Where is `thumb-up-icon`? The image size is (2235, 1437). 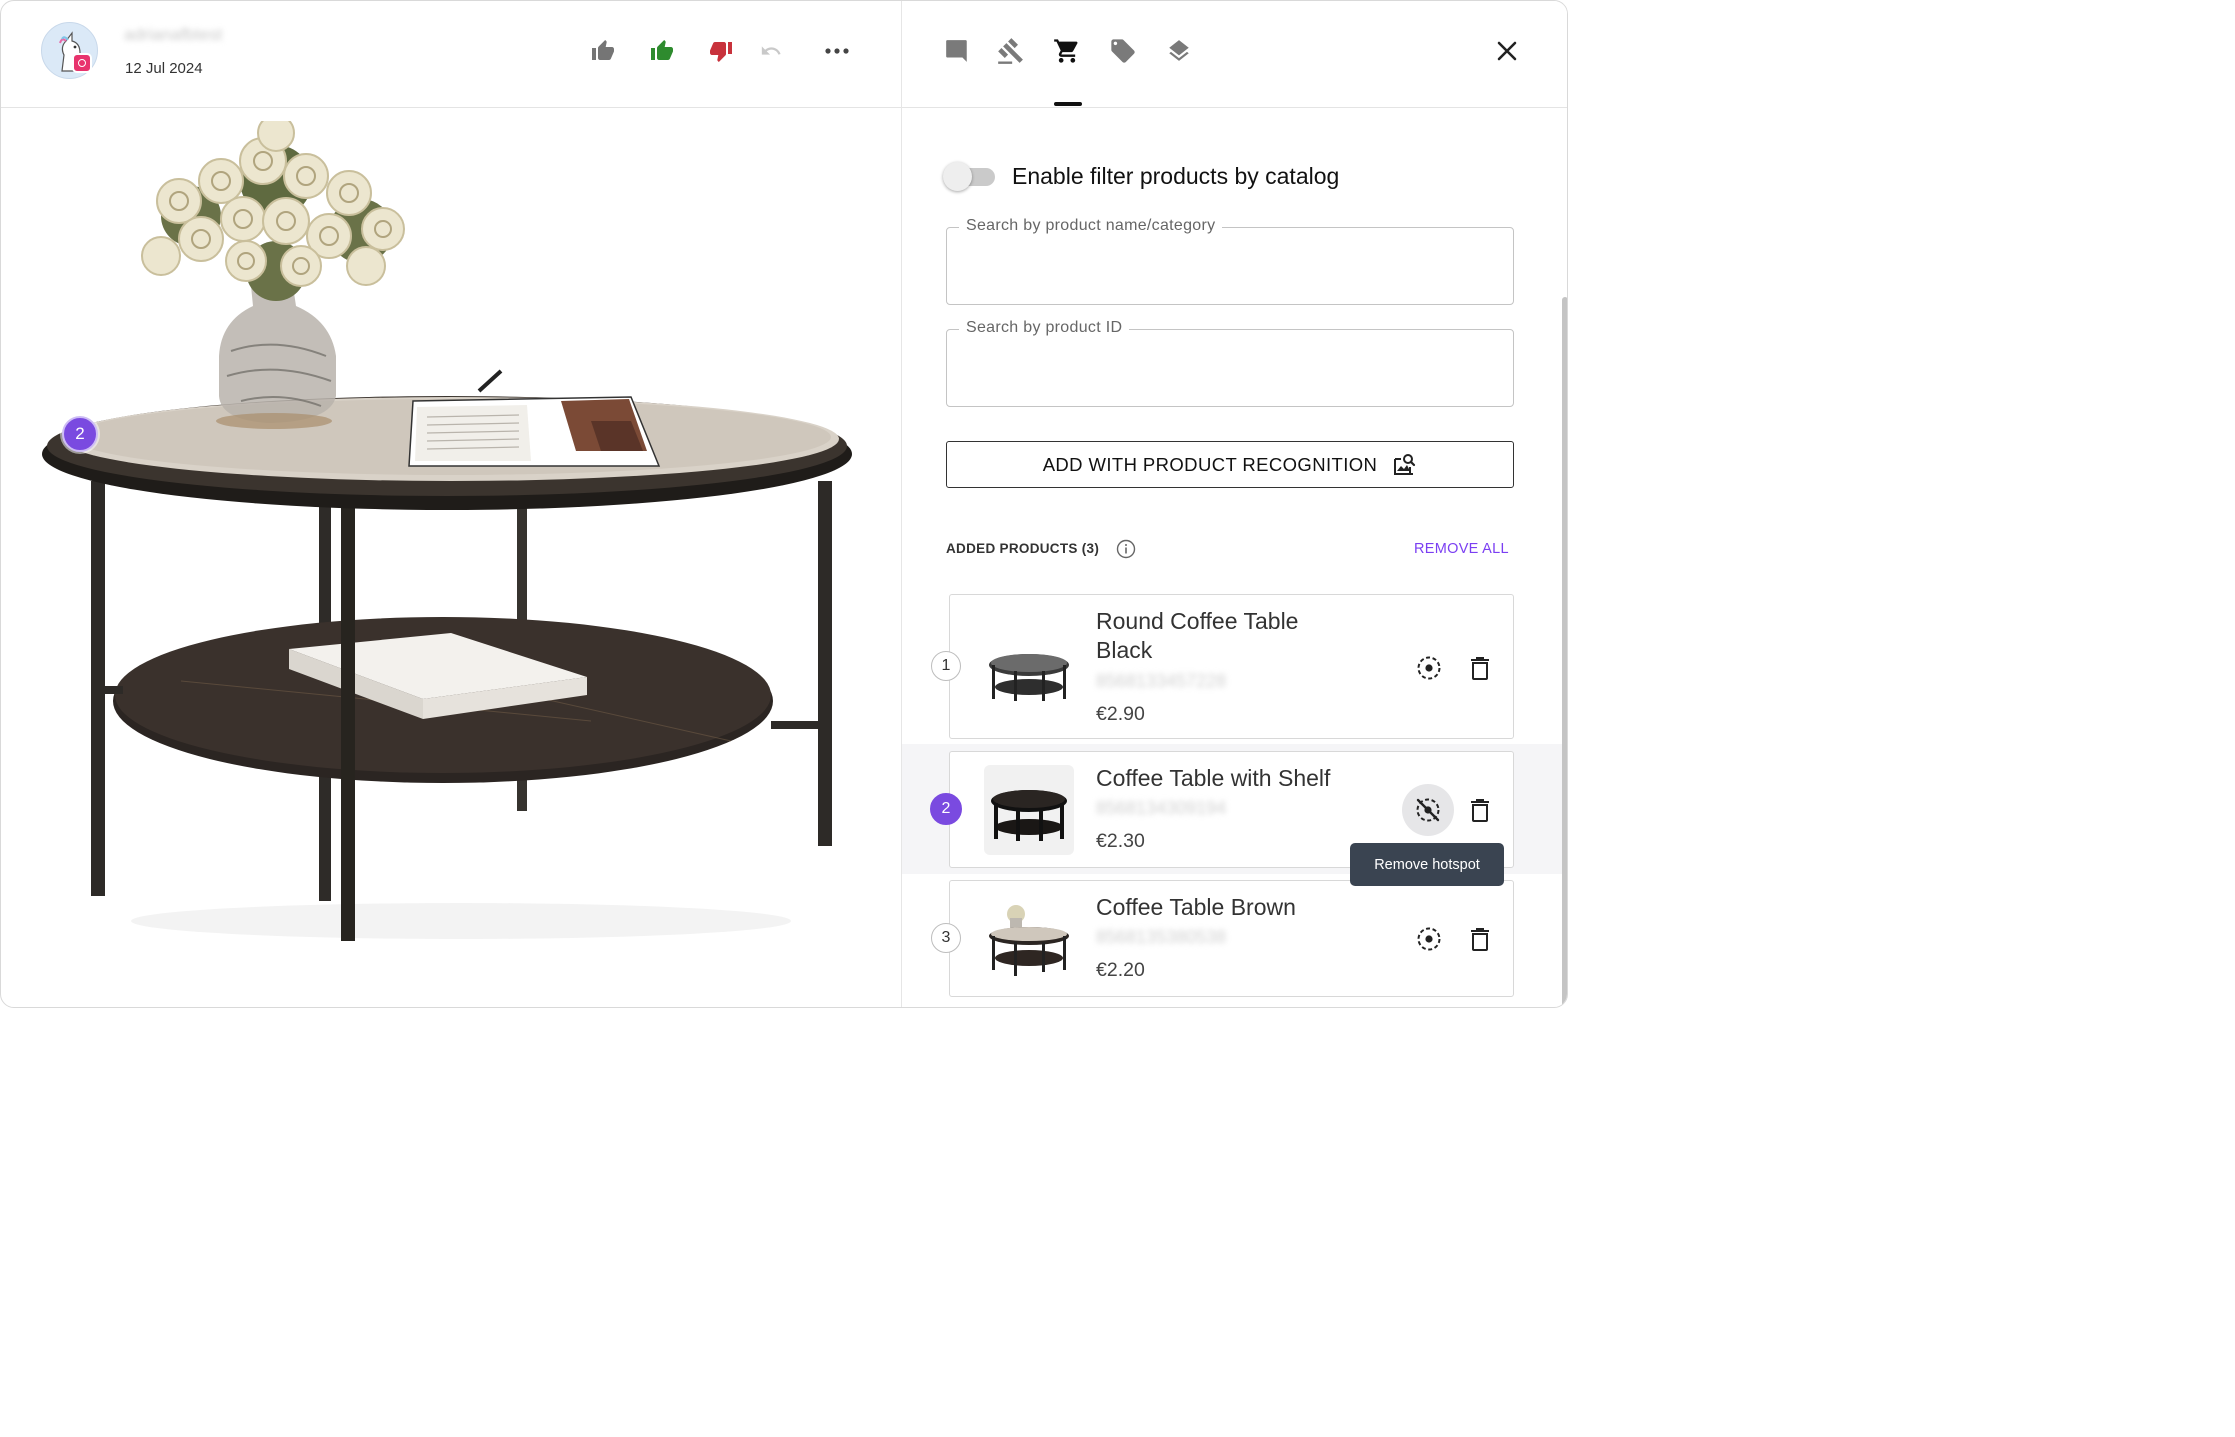
thumb-up-icon is located at coordinates (603, 51).